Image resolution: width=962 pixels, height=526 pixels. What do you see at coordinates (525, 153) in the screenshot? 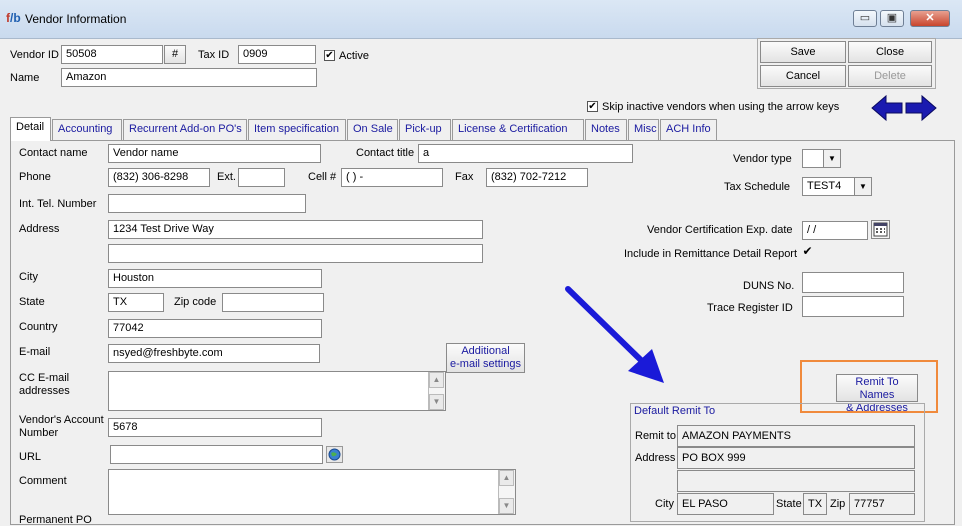
I see `contact-title-input: a` at bounding box center [525, 153].